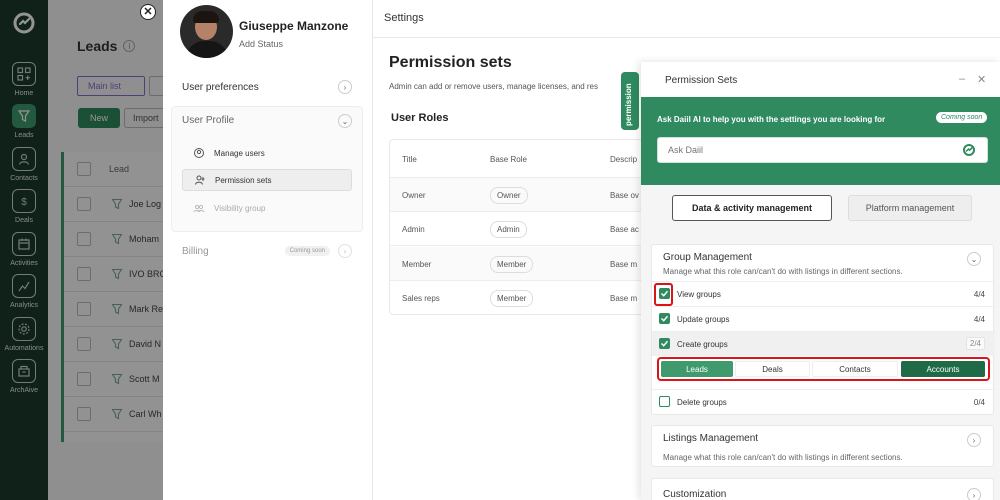  Describe the element at coordinates (417, 264) in the screenshot. I see `role-title: Member` at that location.